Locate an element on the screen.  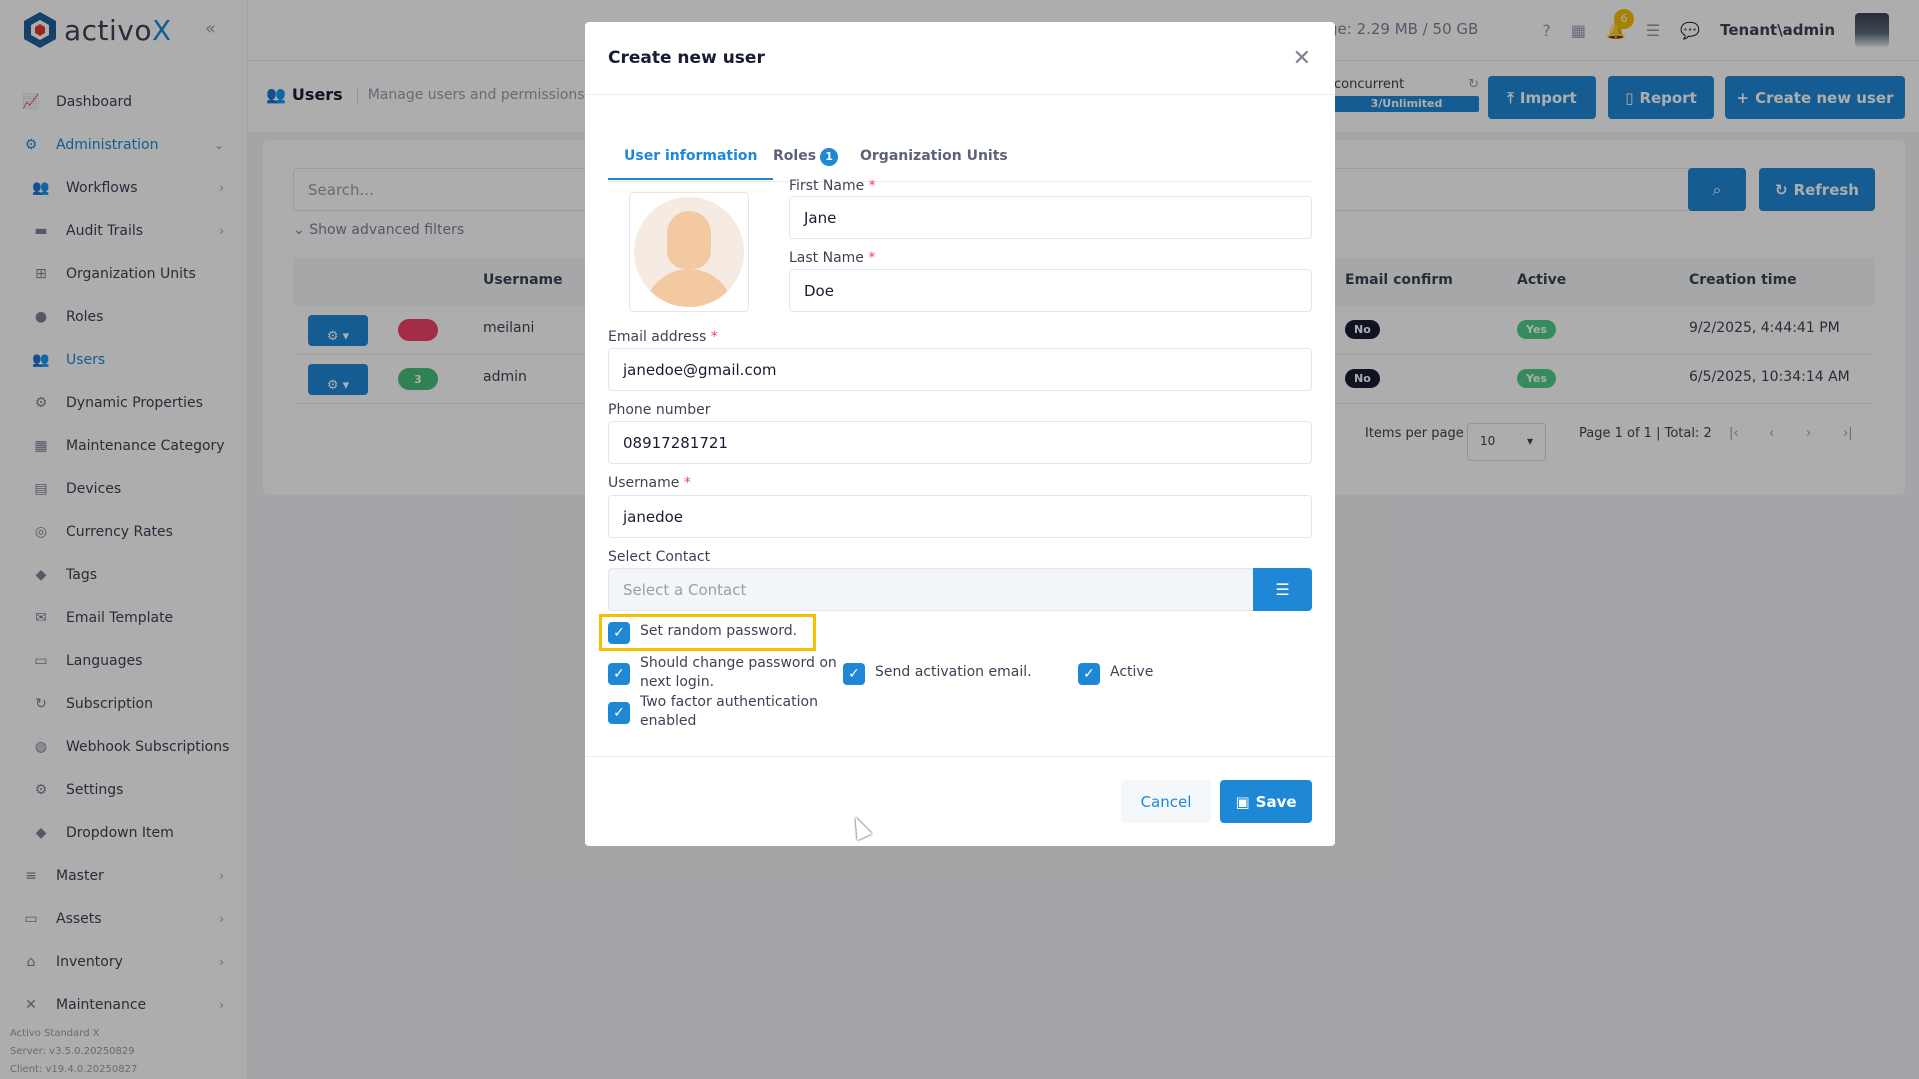
two-factor-checkbox: ✓ Two factor authentication enabled is located at coordinates (713, 712).